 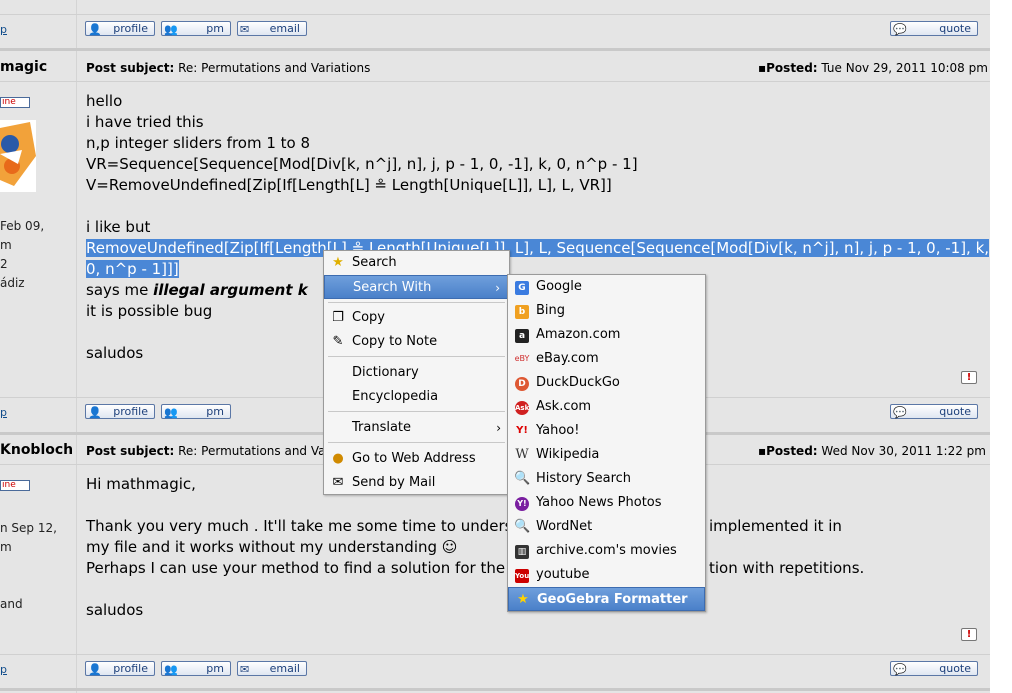 I want to click on menu-item-copy: ❐ Copy, so click(x=416, y=318).